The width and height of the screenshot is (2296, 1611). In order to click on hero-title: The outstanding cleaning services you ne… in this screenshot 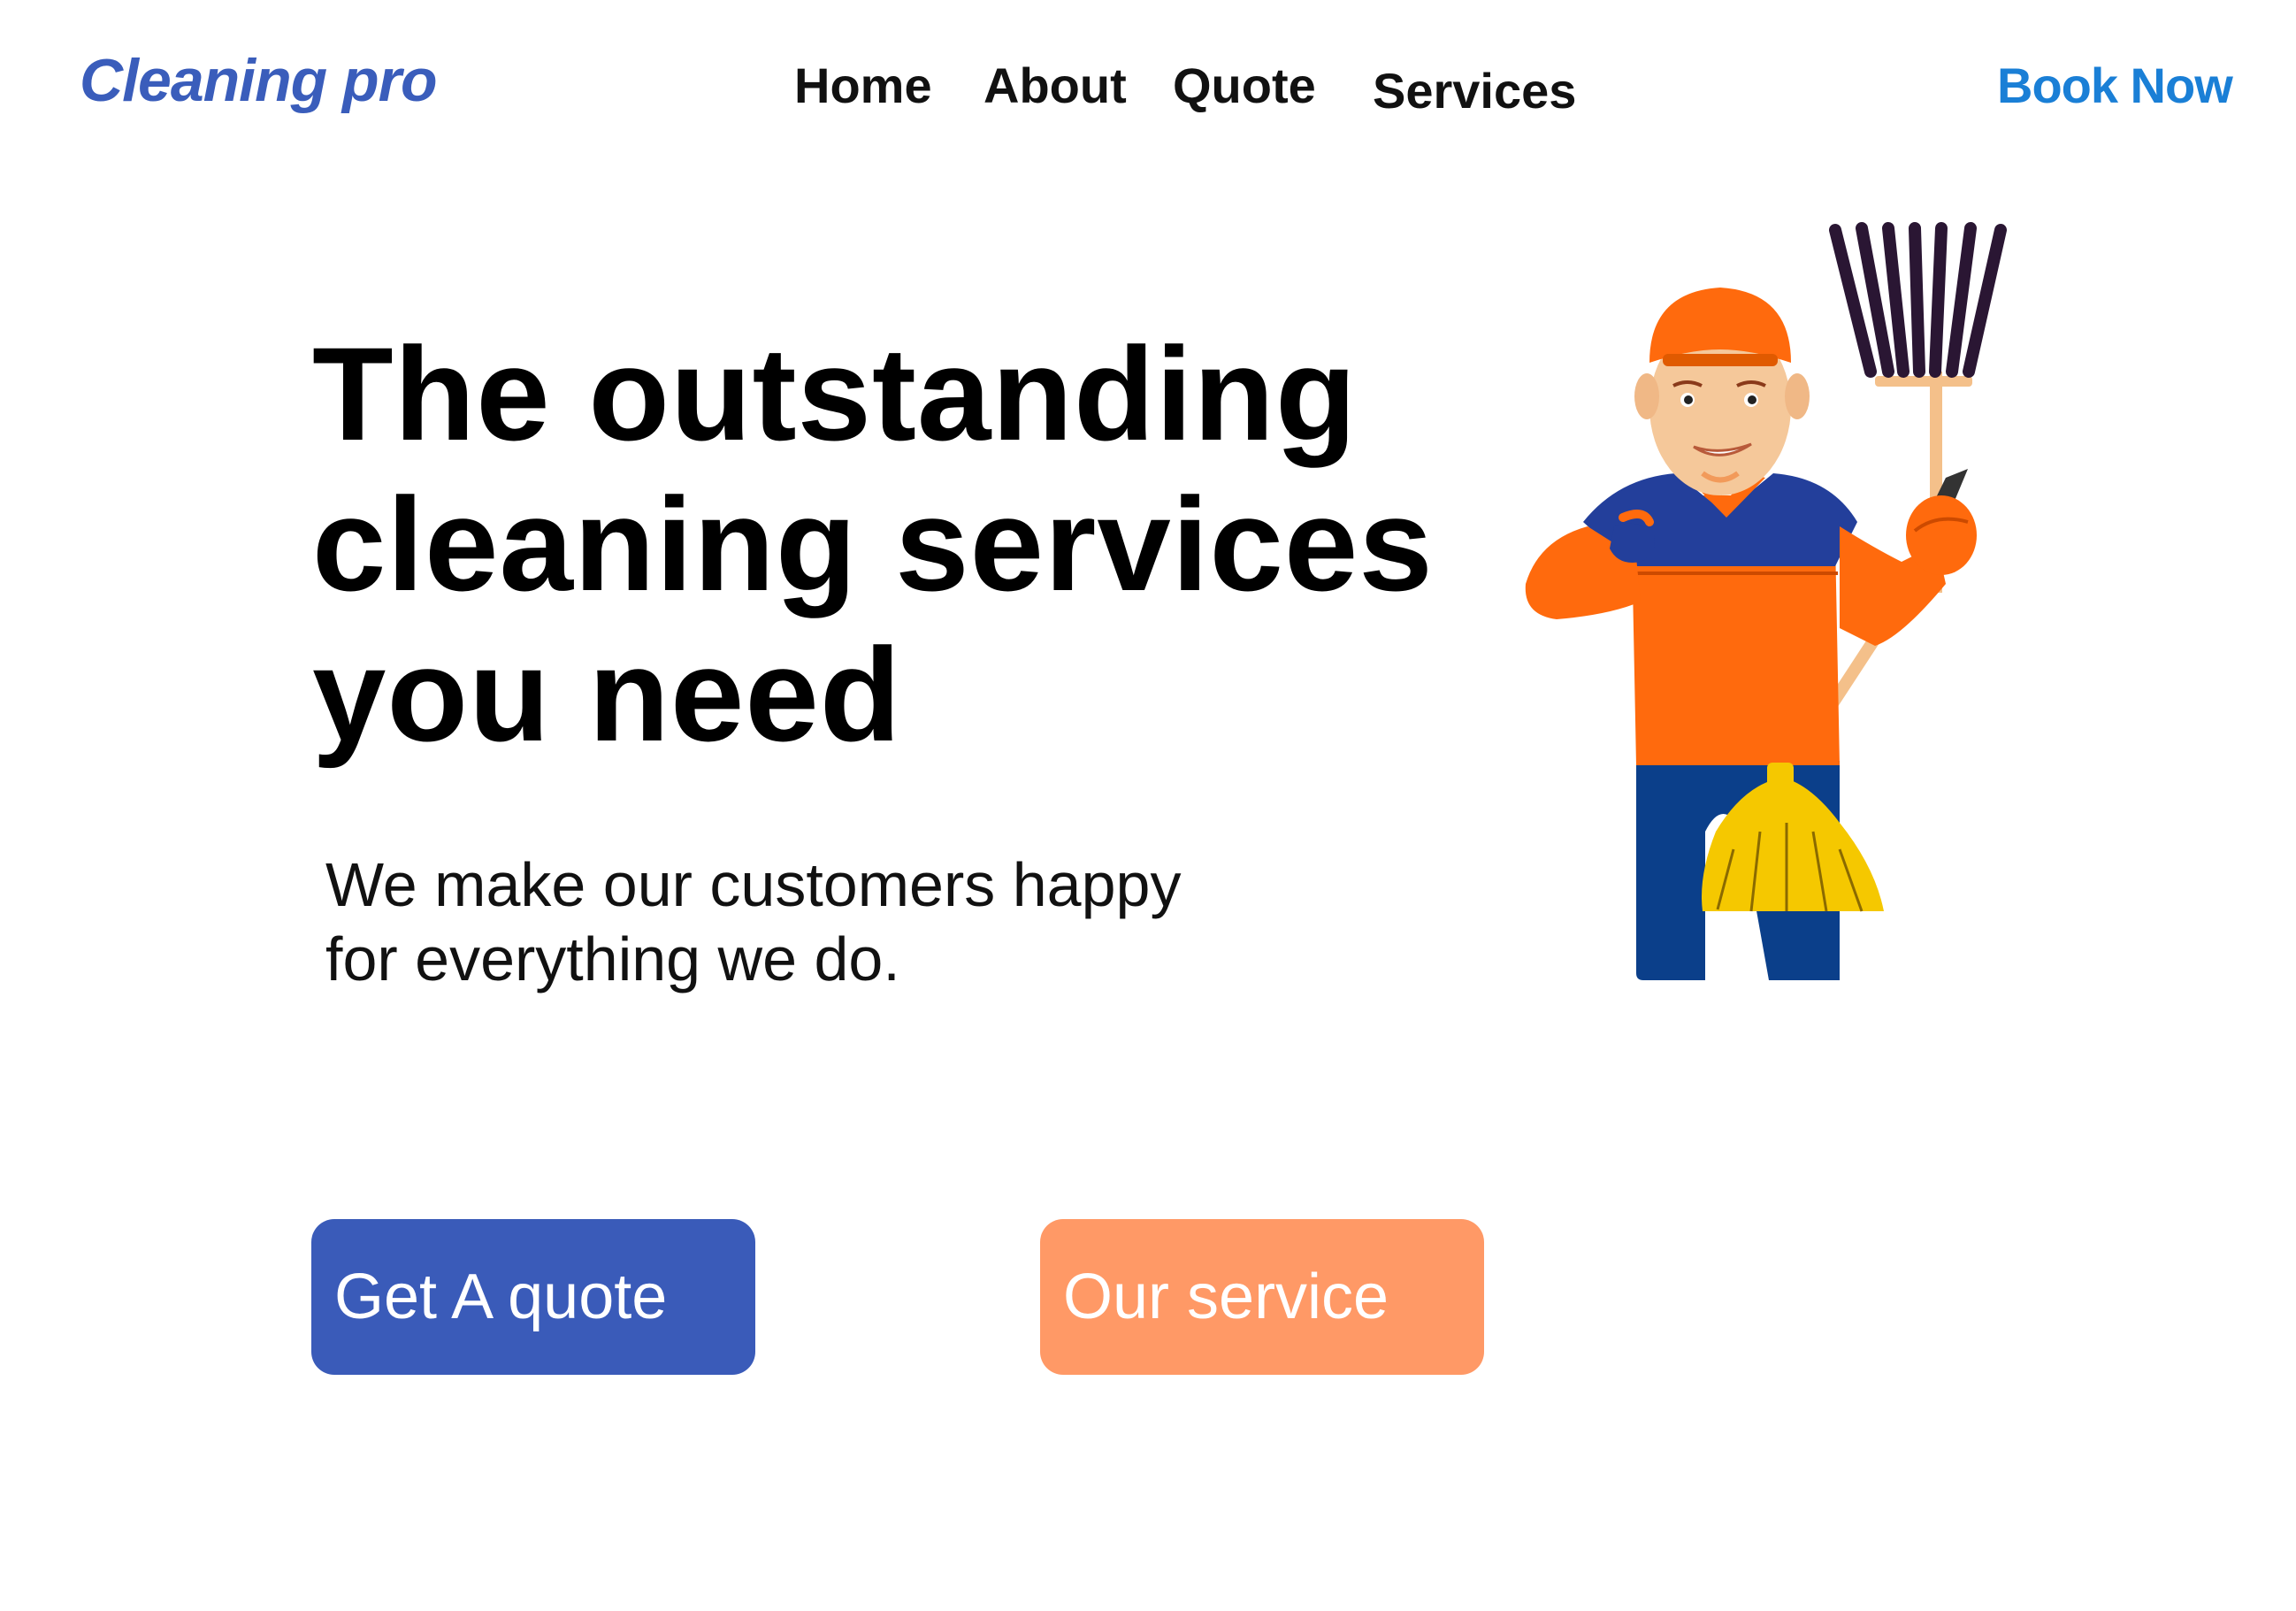, I will do `click(887, 544)`.